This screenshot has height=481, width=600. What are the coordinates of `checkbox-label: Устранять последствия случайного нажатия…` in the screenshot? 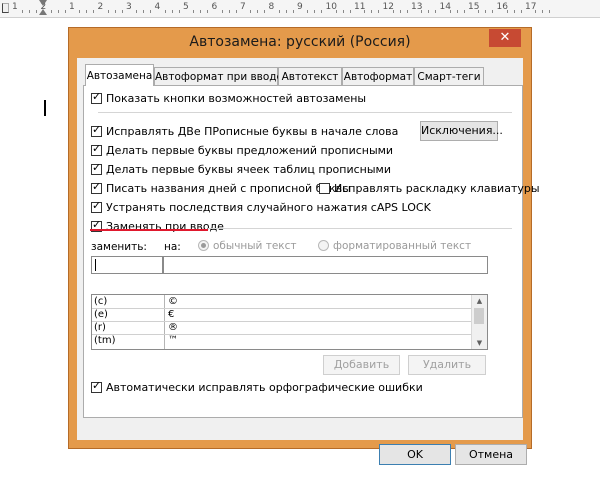 It's located at (268, 207).